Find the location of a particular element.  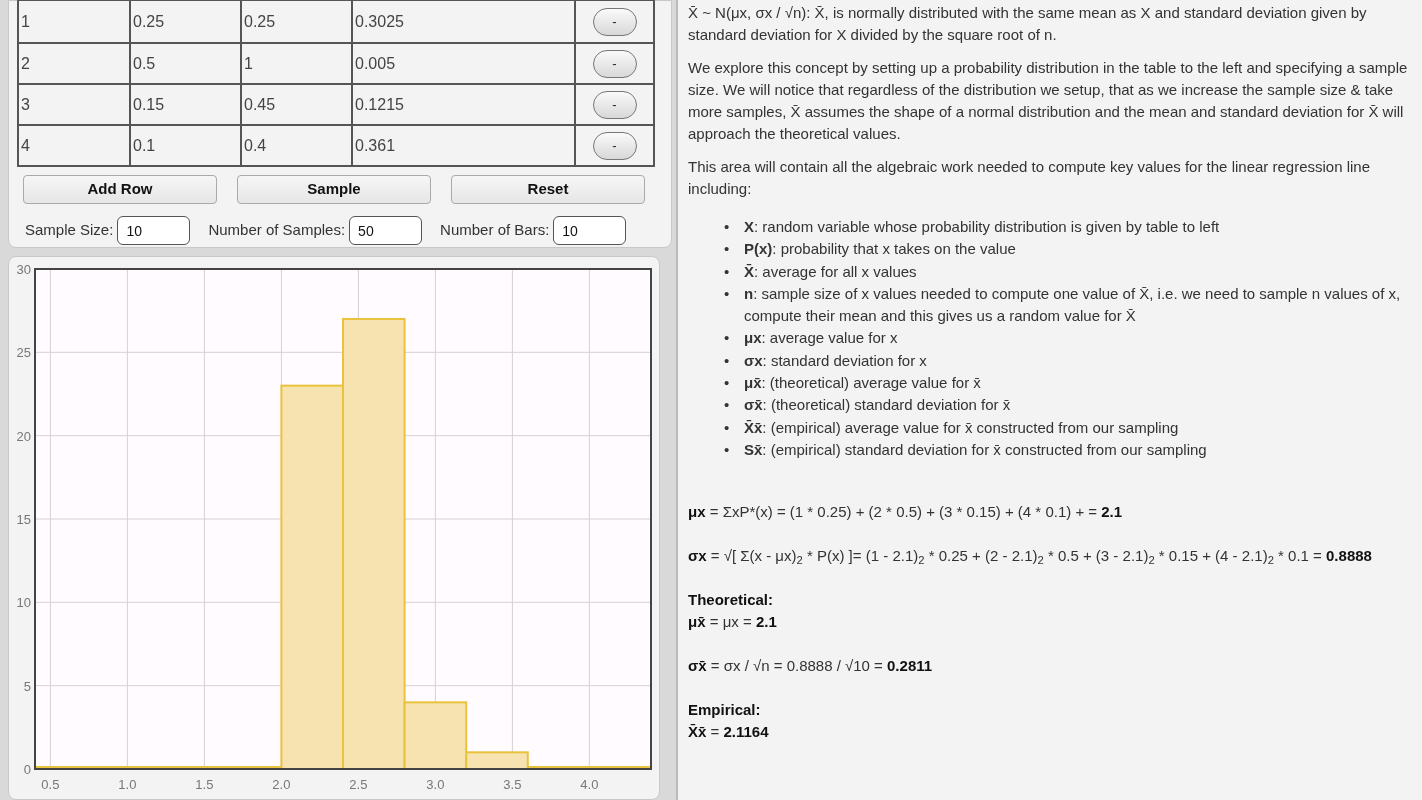

axis-label: 30 is located at coordinates (23, 269).